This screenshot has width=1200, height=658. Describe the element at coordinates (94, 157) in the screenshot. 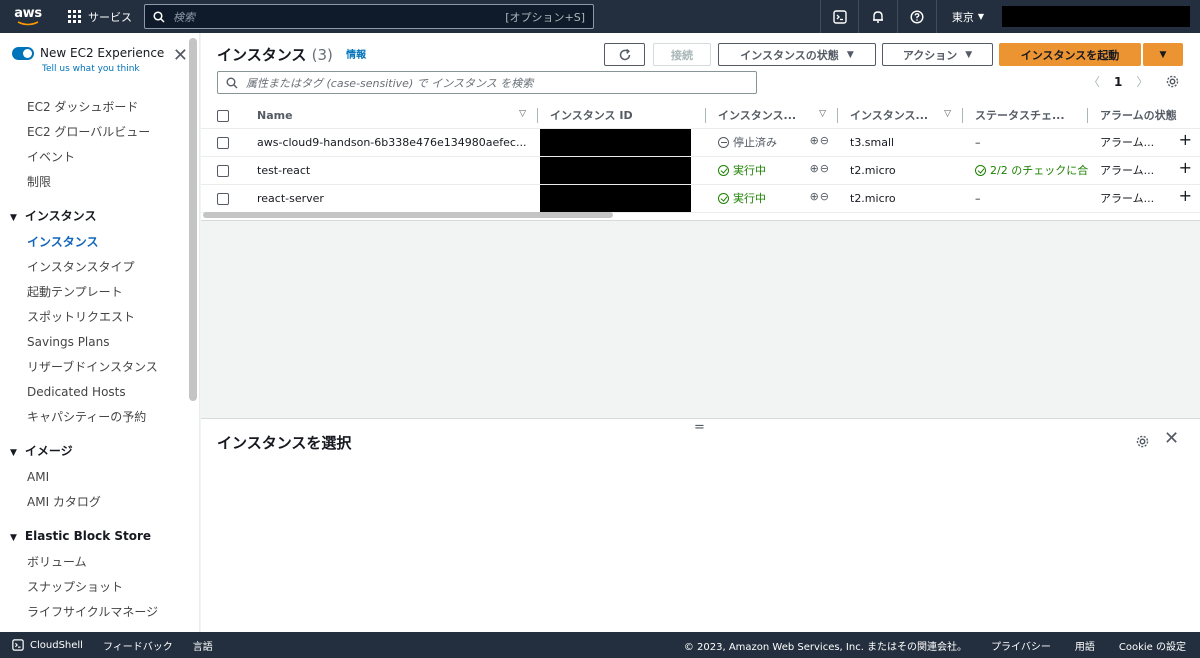

I see `sidebar-item-events: イベント` at that location.